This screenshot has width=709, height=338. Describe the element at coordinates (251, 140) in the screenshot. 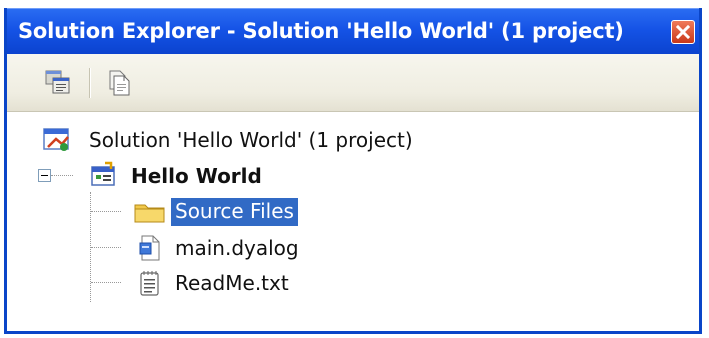

I see `solution-label: Solution 'Hello World' (1 project)` at that location.